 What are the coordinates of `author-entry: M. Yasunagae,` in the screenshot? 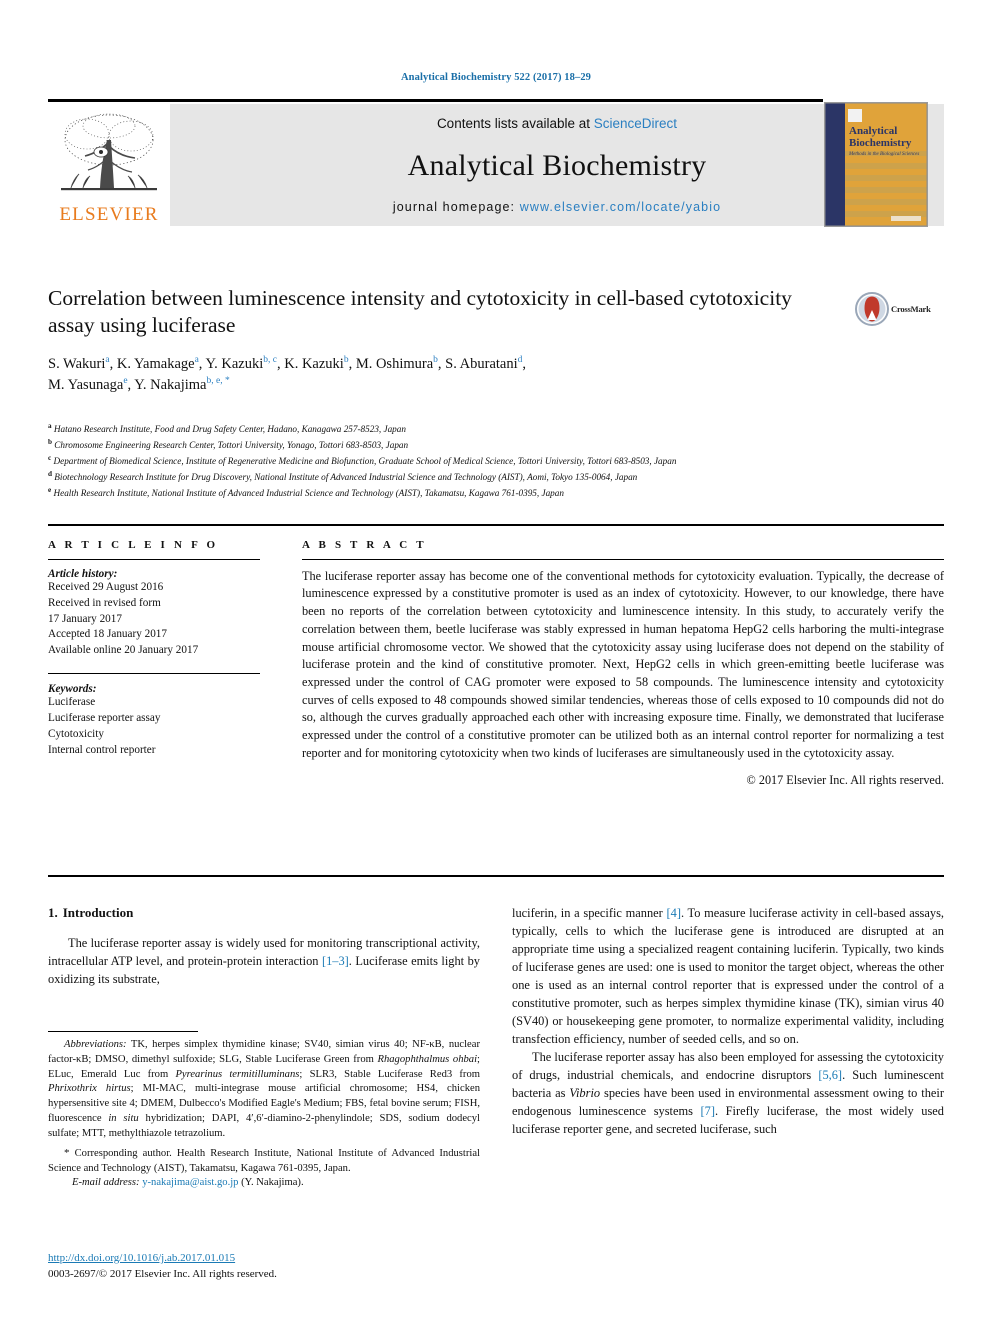 It's located at (91, 385).